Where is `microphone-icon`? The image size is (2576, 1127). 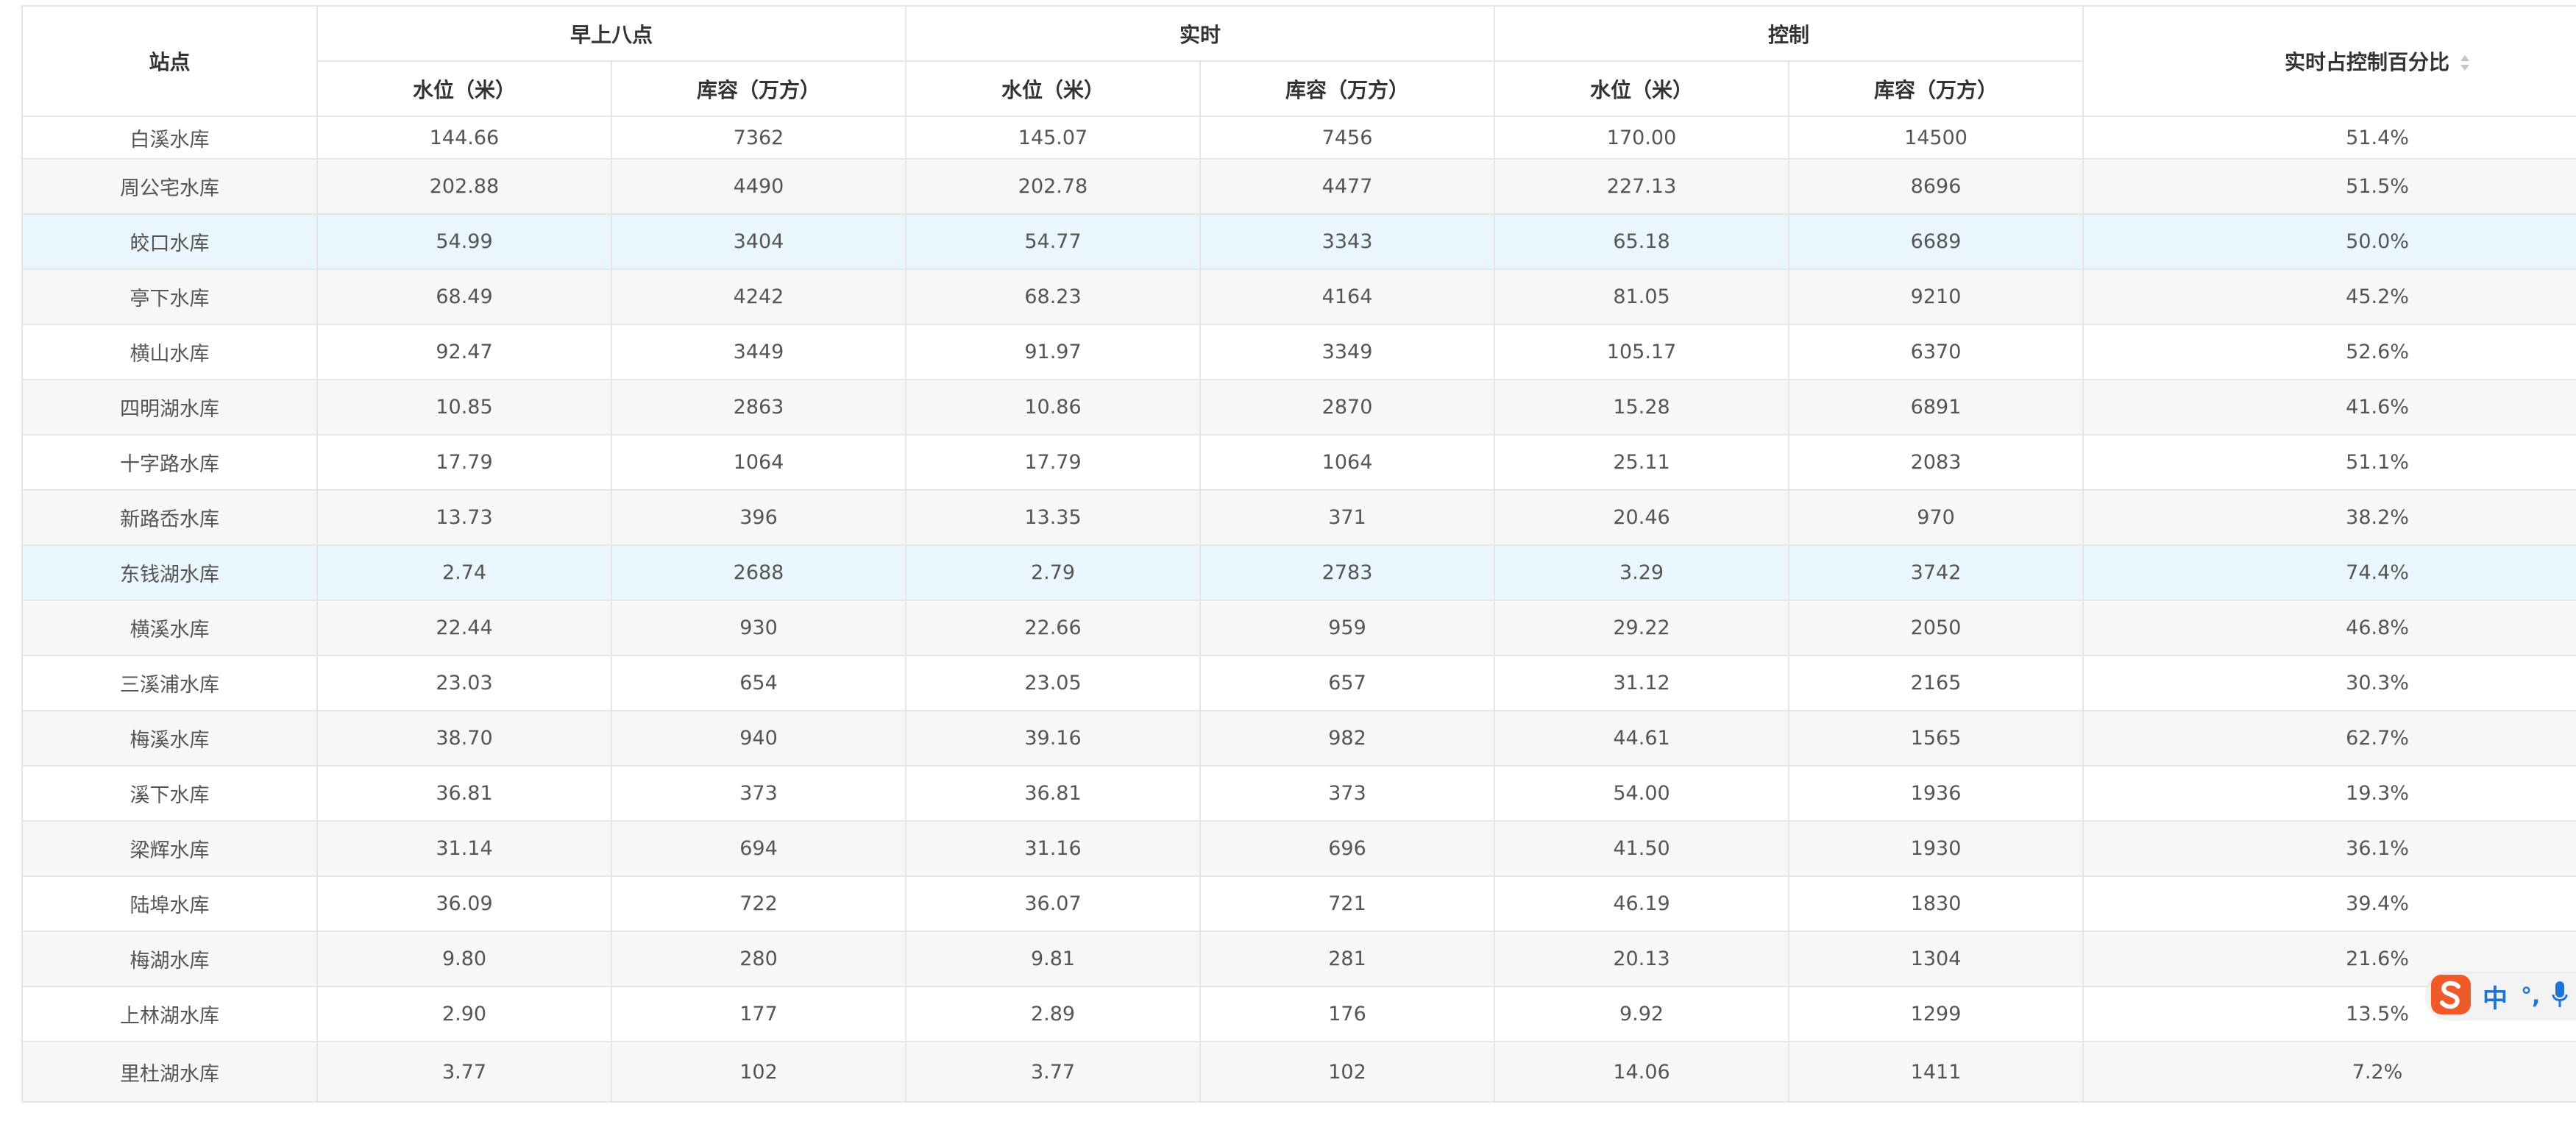
microphone-icon is located at coordinates (2554, 996).